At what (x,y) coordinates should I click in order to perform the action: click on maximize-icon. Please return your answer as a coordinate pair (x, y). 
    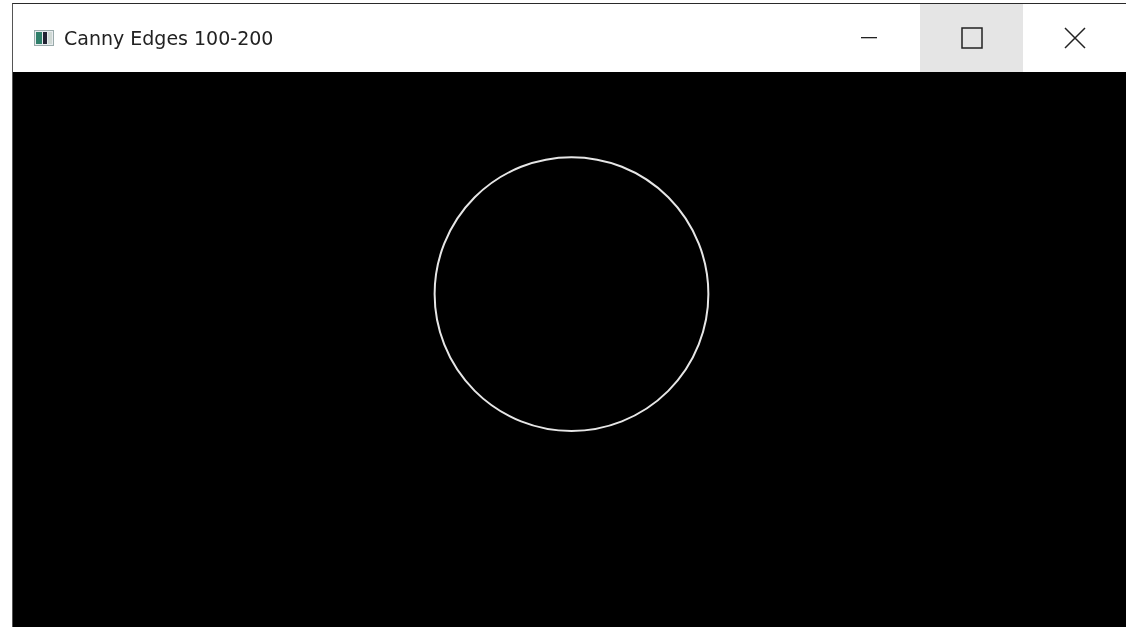
    Looking at the image, I should click on (971, 38).